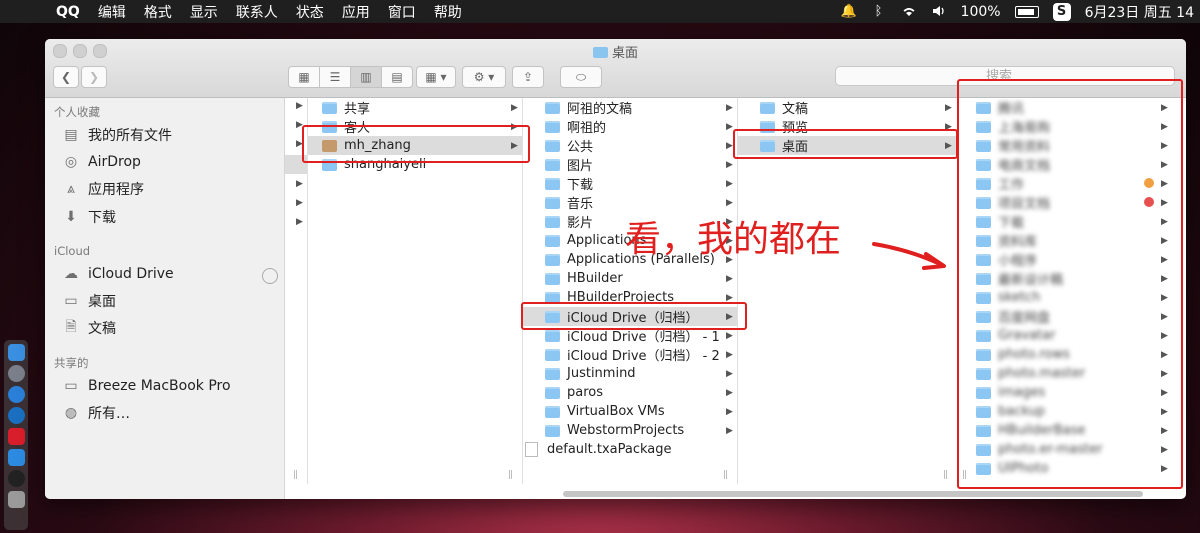 Image resolution: width=1200 pixels, height=533 pixels. Describe the element at coordinates (630, 430) in the screenshot. I see `list-item: WebstormProjects ▶` at that location.